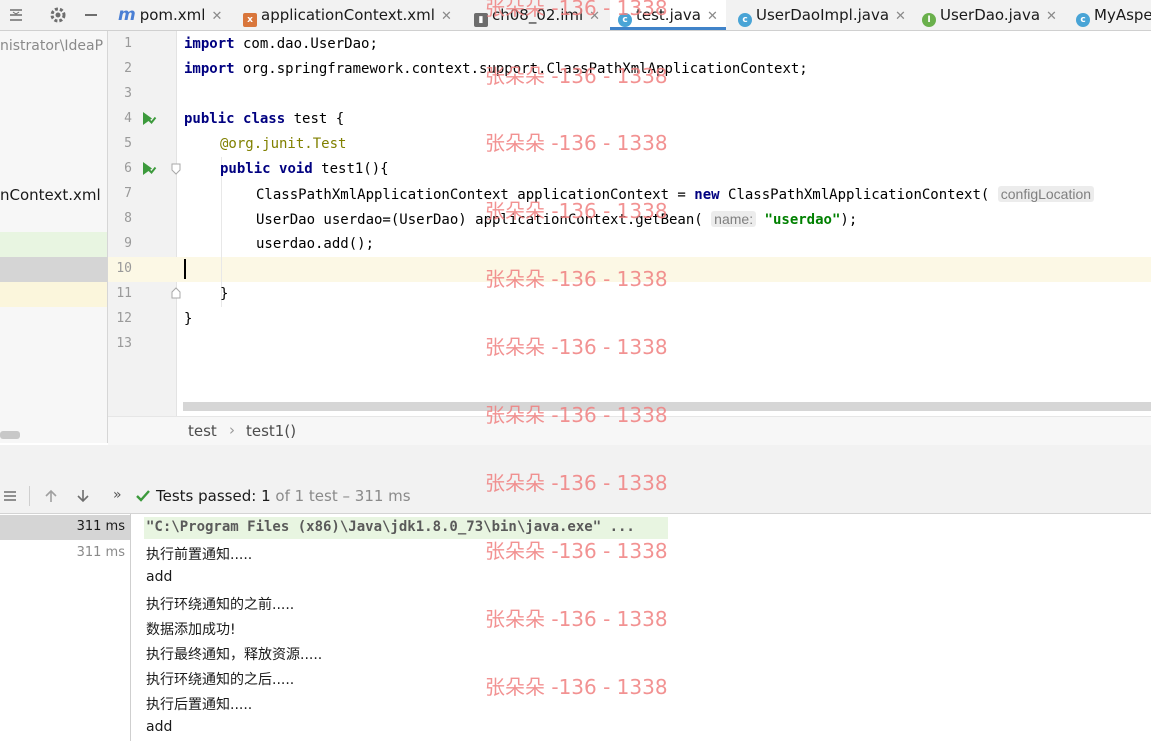 The image size is (1151, 741). What do you see at coordinates (250, 20) in the screenshot?
I see `xml-file-icon: x` at bounding box center [250, 20].